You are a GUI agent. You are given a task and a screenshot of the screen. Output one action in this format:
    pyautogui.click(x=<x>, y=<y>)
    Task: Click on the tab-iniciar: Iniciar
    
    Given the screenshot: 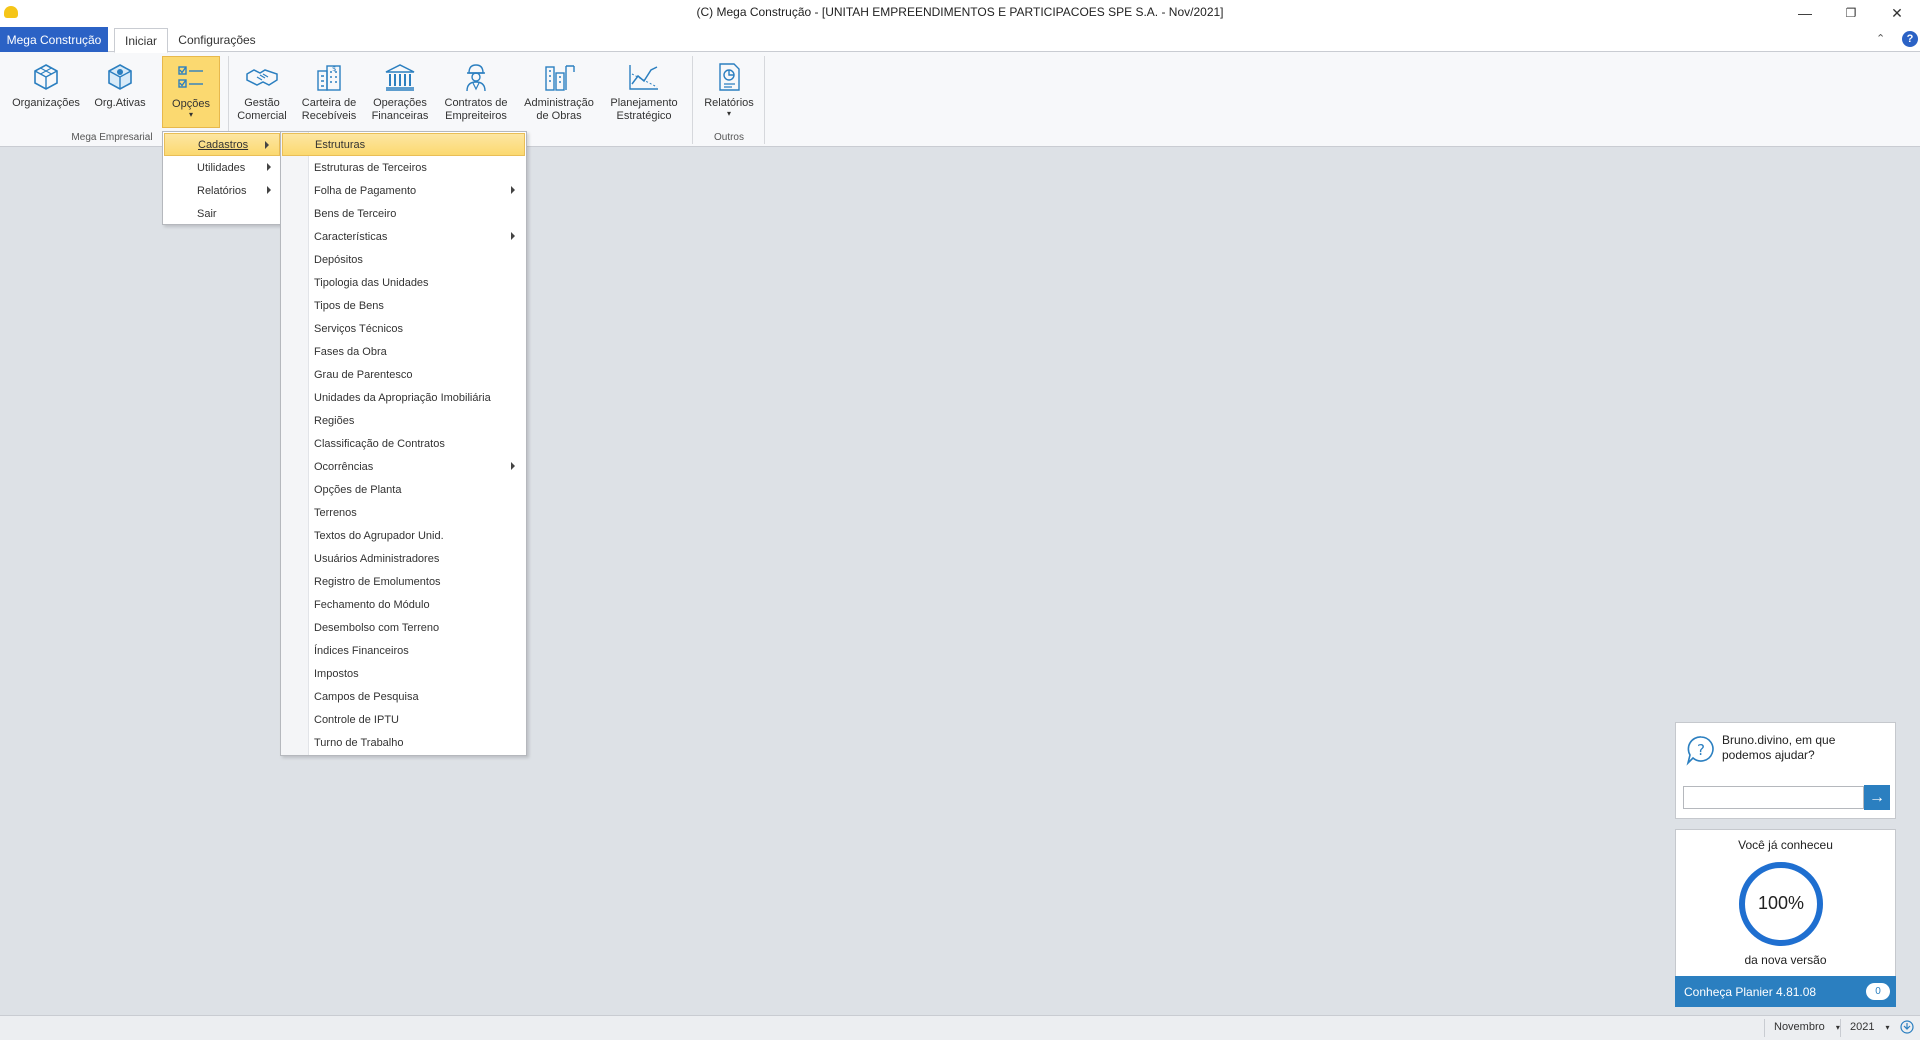 What is the action you would take?
    pyautogui.click(x=141, y=40)
    